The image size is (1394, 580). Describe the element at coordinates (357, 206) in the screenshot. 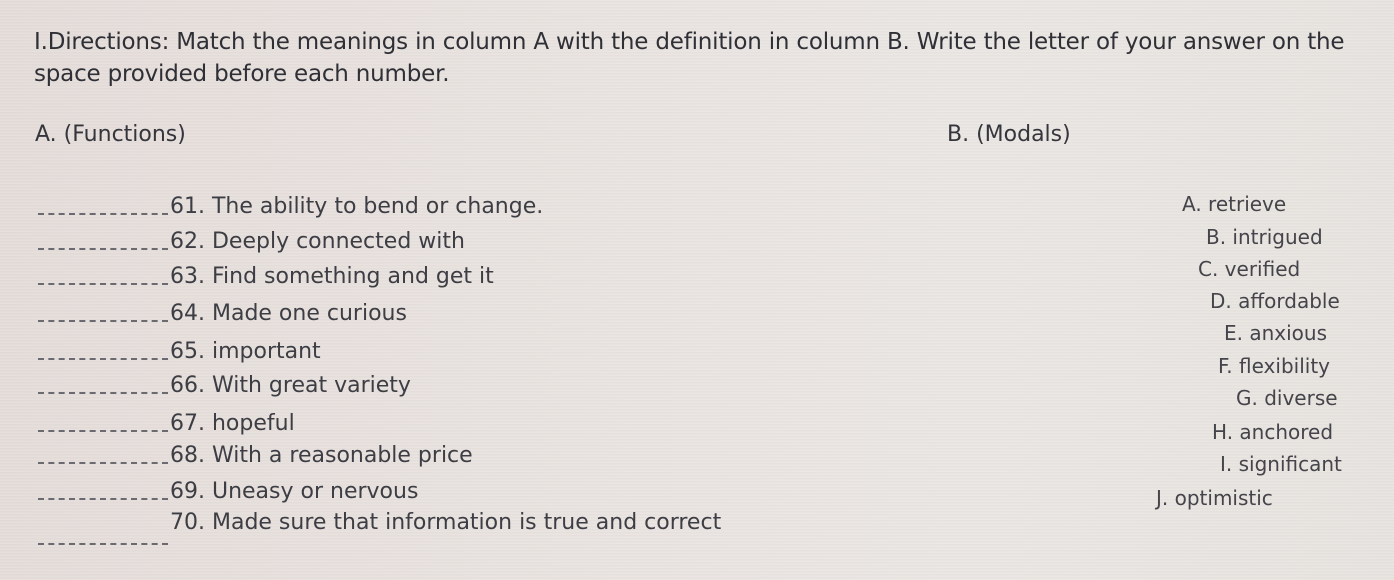

I see `question-text: 61. The ability to bend or change.` at that location.